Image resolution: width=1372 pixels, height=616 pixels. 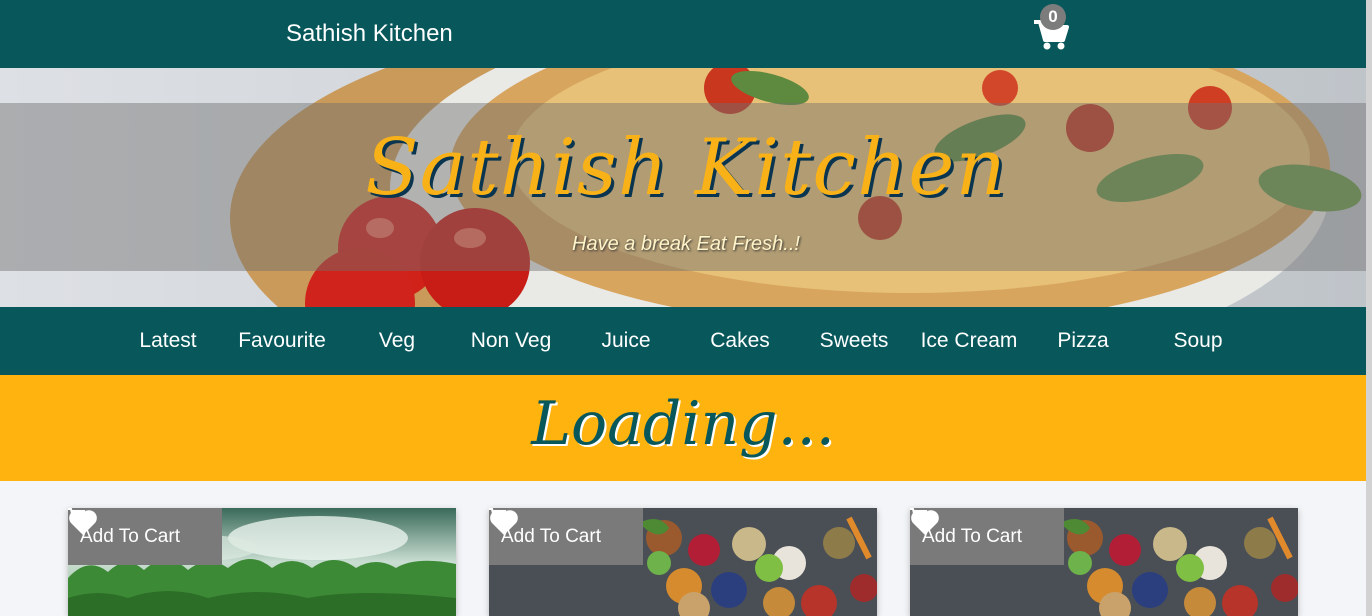 What do you see at coordinates (397, 341) in the screenshot?
I see `nav-item-veg: Veg` at bounding box center [397, 341].